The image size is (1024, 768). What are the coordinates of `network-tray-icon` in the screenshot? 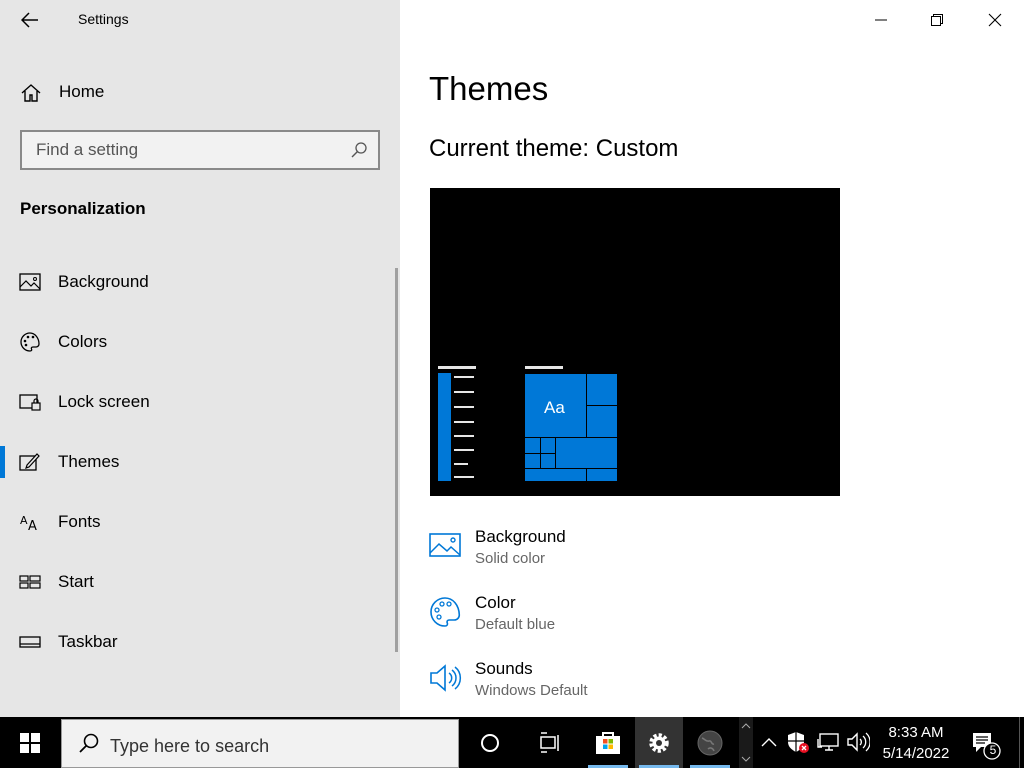 It's located at (828, 742).